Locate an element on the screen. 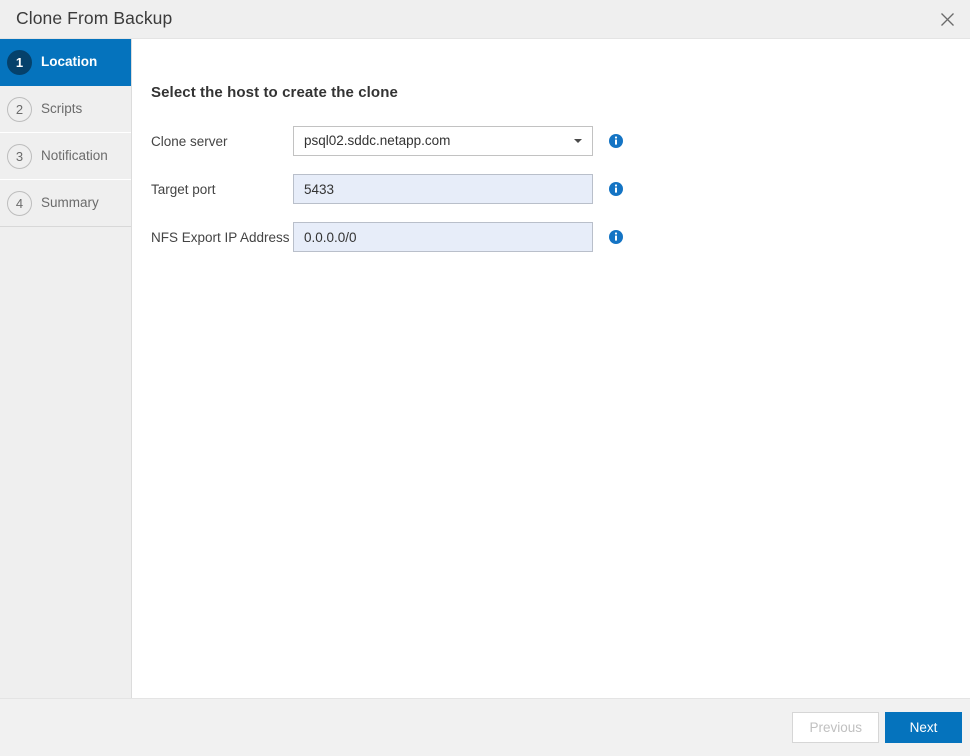 The image size is (970, 756). close-button is located at coordinates (947, 19).